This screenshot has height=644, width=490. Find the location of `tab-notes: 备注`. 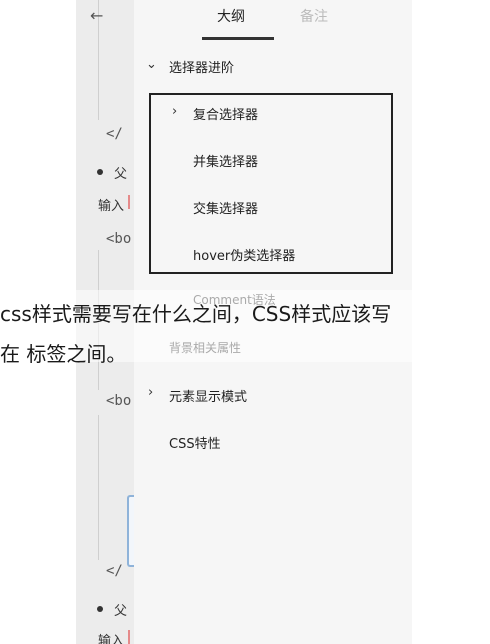

tab-notes: 备注 is located at coordinates (314, 16).